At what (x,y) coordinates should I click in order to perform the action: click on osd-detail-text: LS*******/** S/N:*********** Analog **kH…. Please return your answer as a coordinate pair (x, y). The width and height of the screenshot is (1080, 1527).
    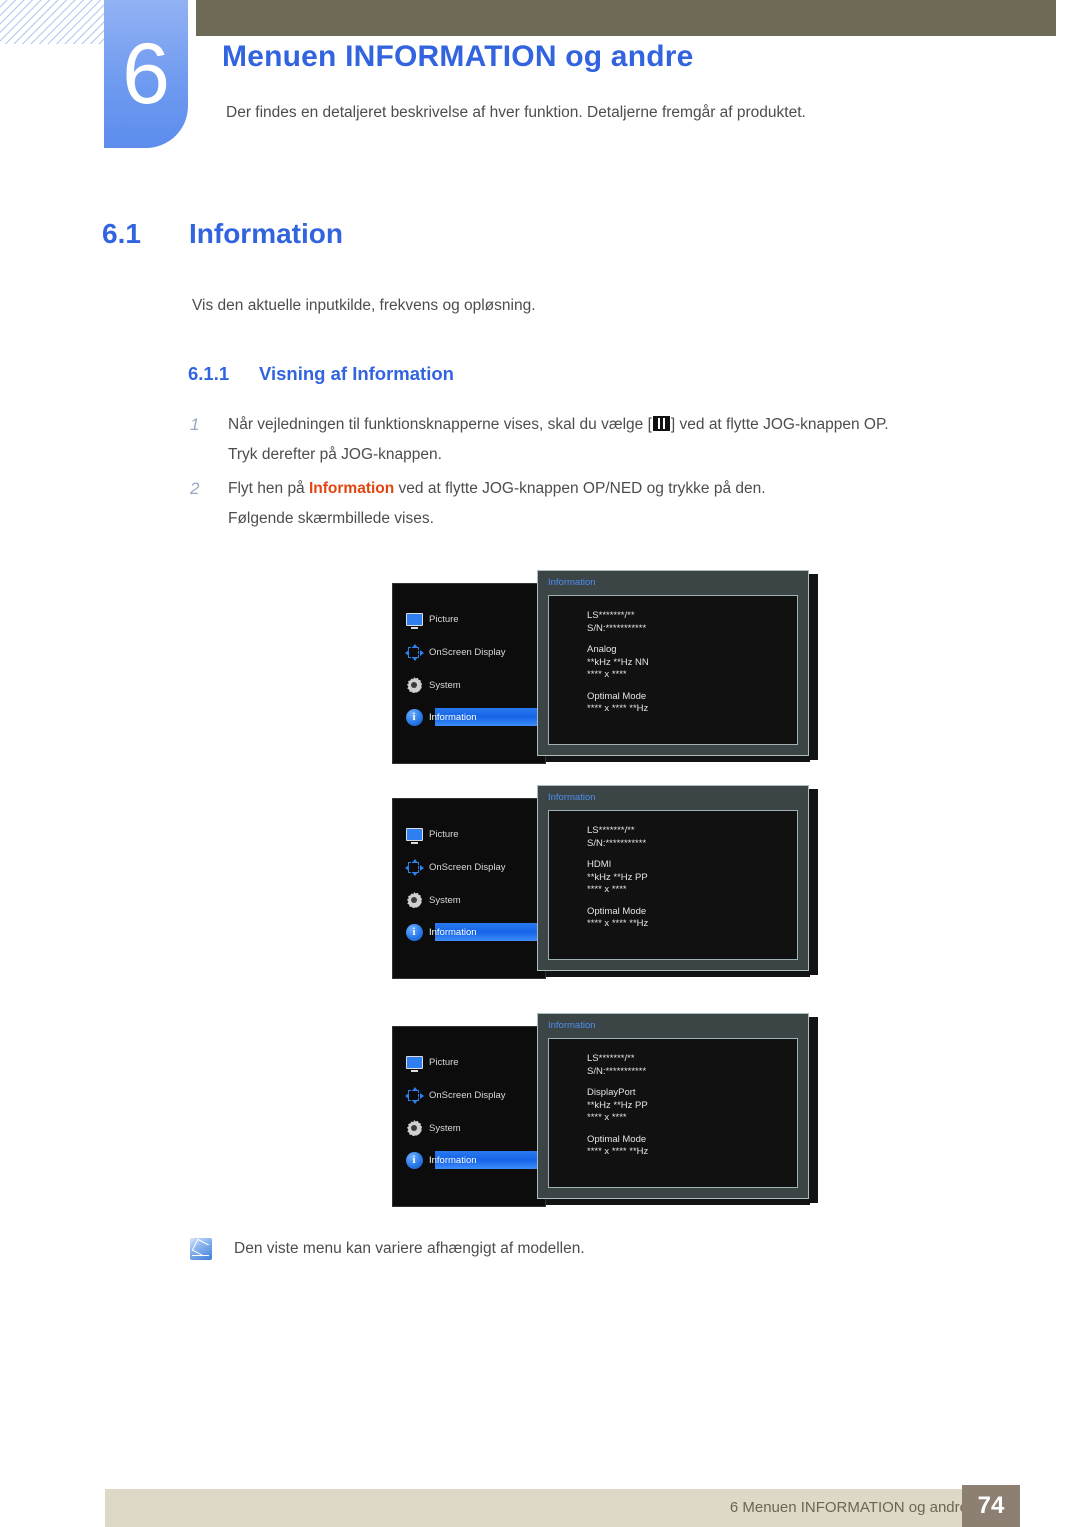
    Looking at the image, I should click on (618, 663).